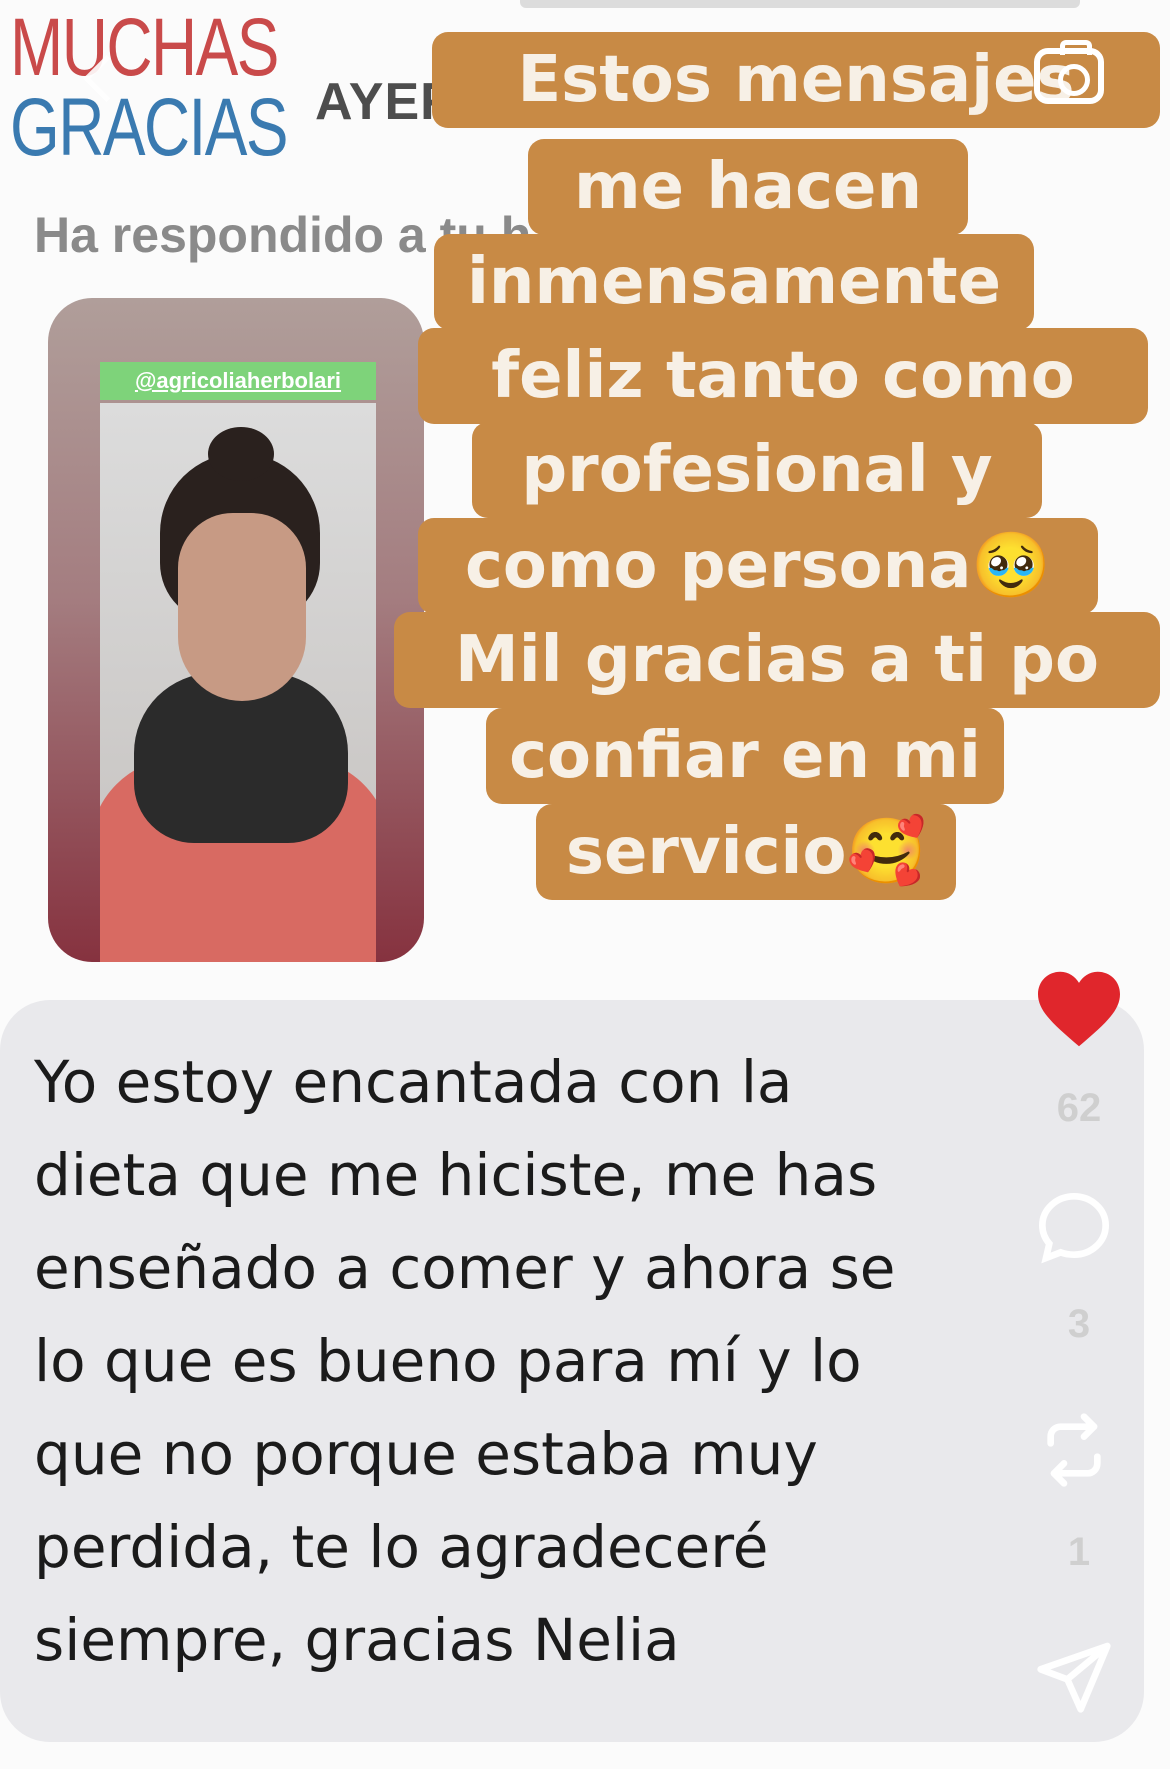  What do you see at coordinates (1079, 1552) in the screenshot?
I see `repost-count: 1` at bounding box center [1079, 1552].